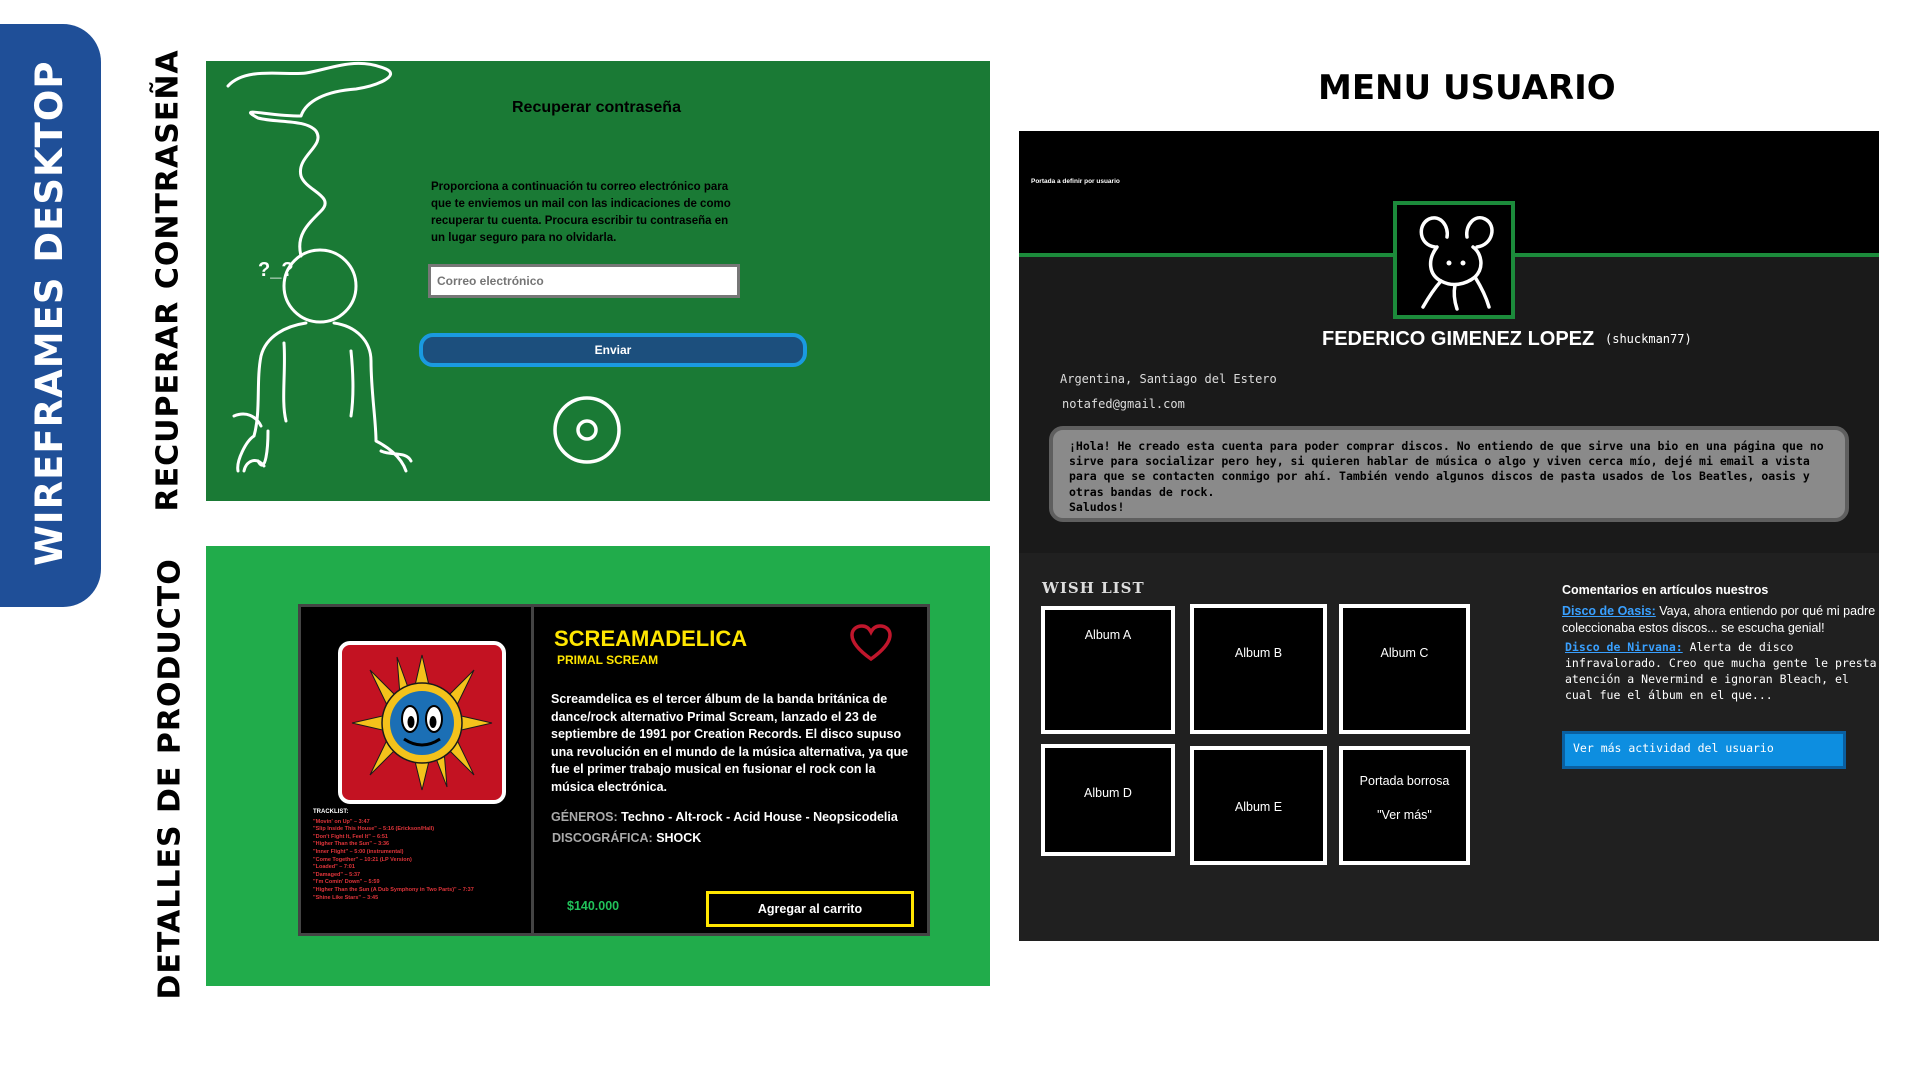  I want to click on see-more-label: "Ver más", so click(1404, 815).